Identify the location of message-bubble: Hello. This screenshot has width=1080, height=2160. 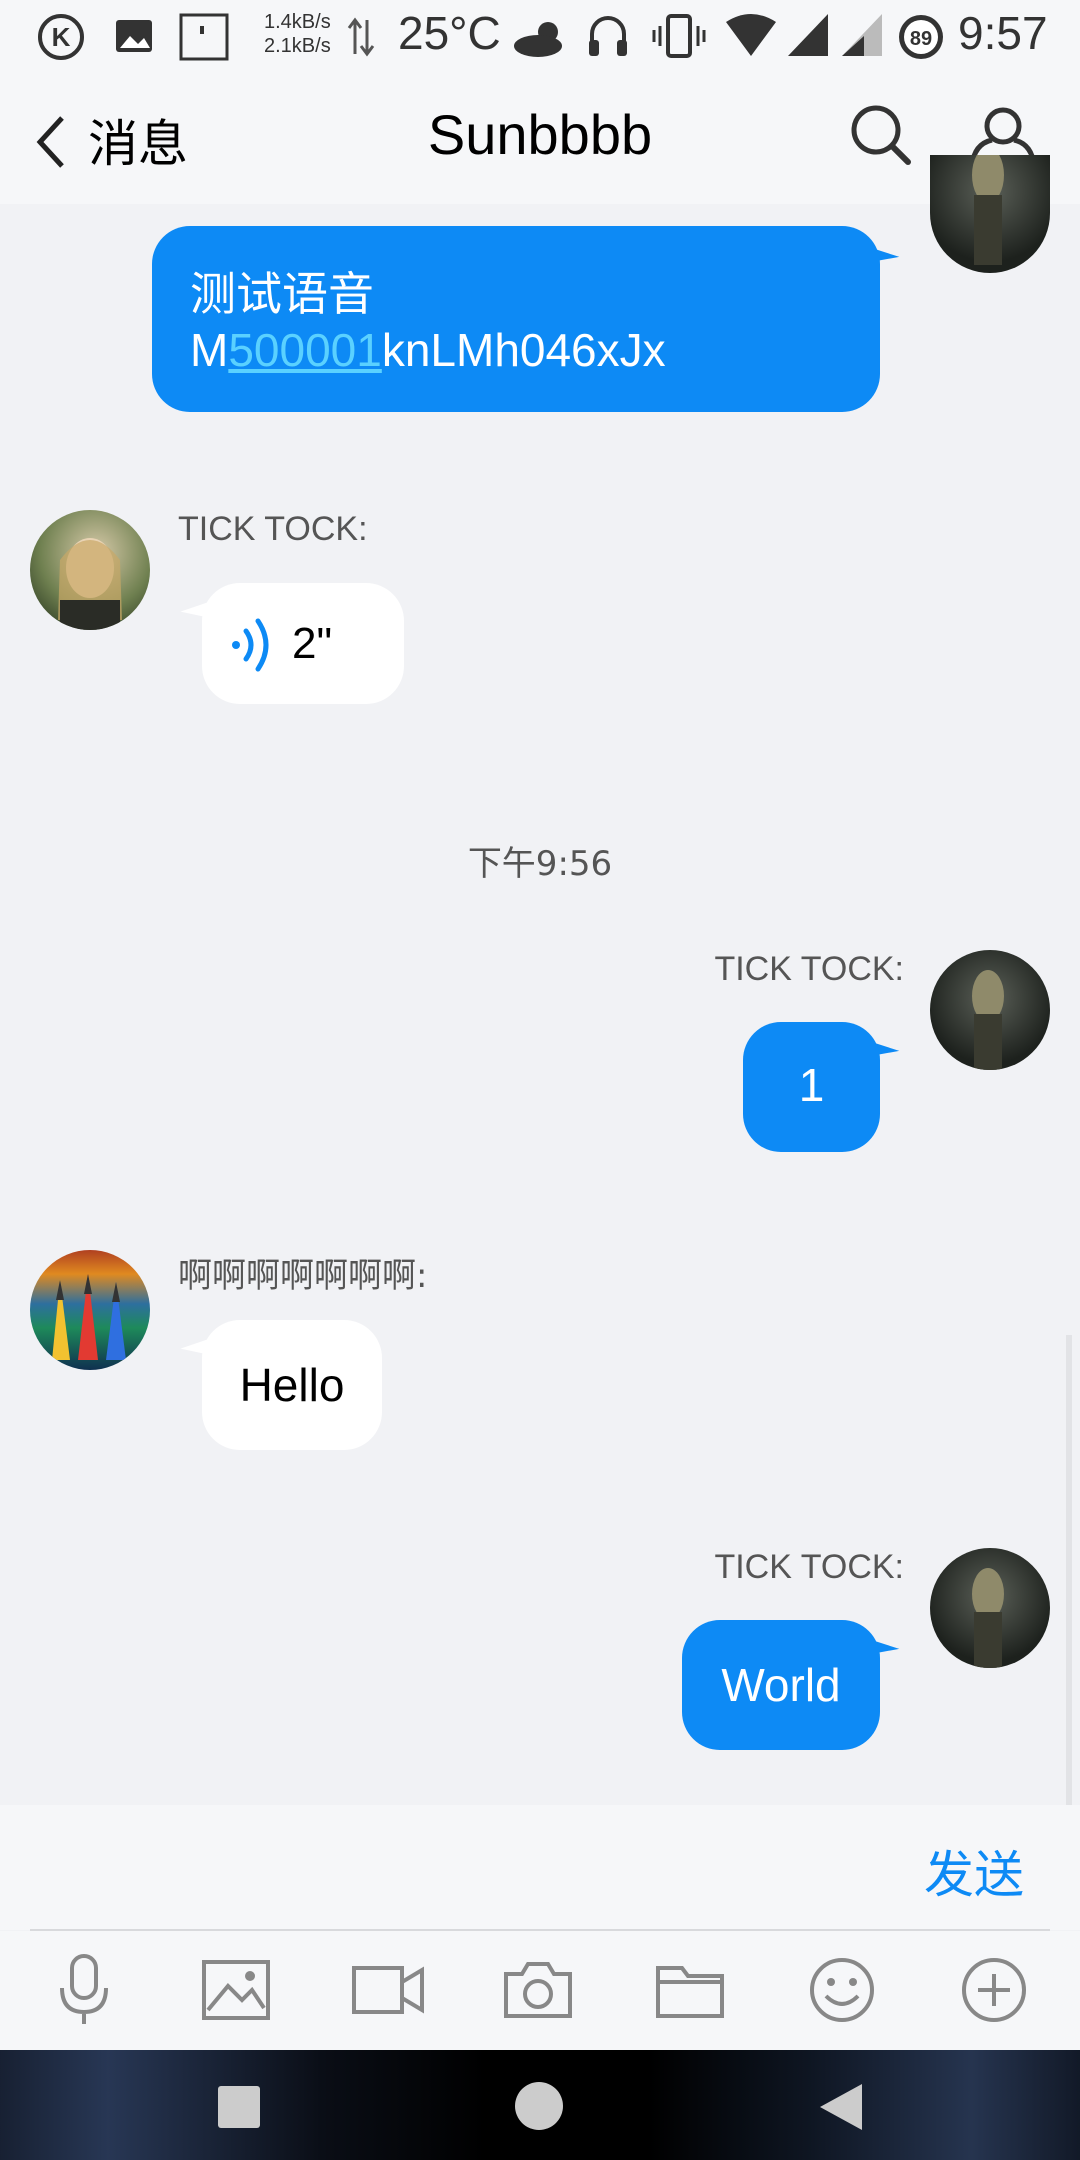
(292, 1385).